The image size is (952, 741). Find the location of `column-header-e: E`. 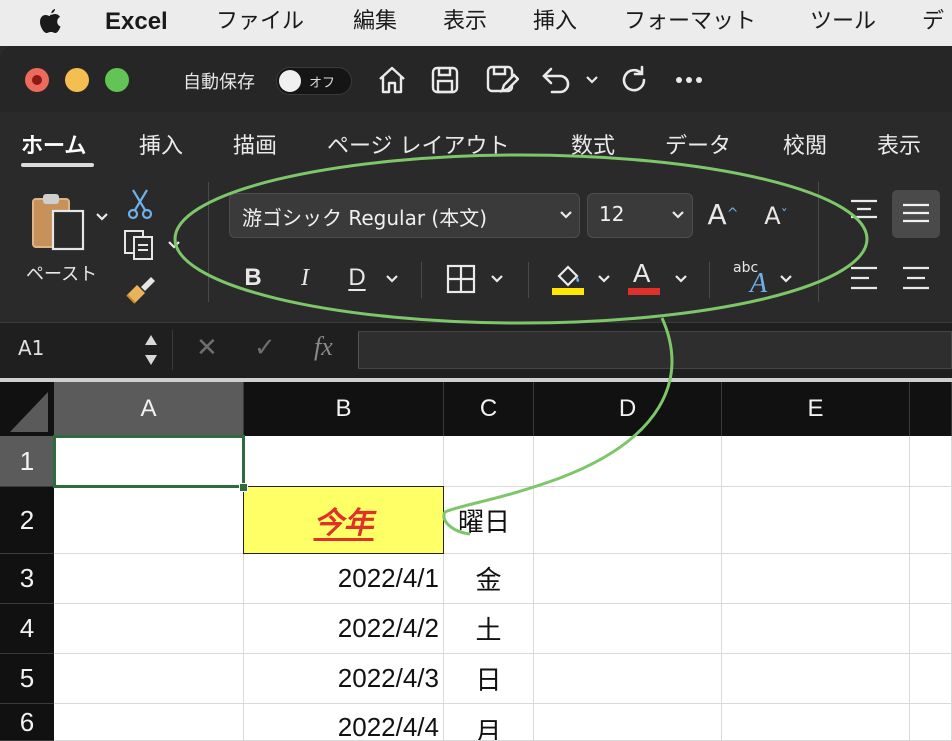

column-header-e: E is located at coordinates (816, 409).